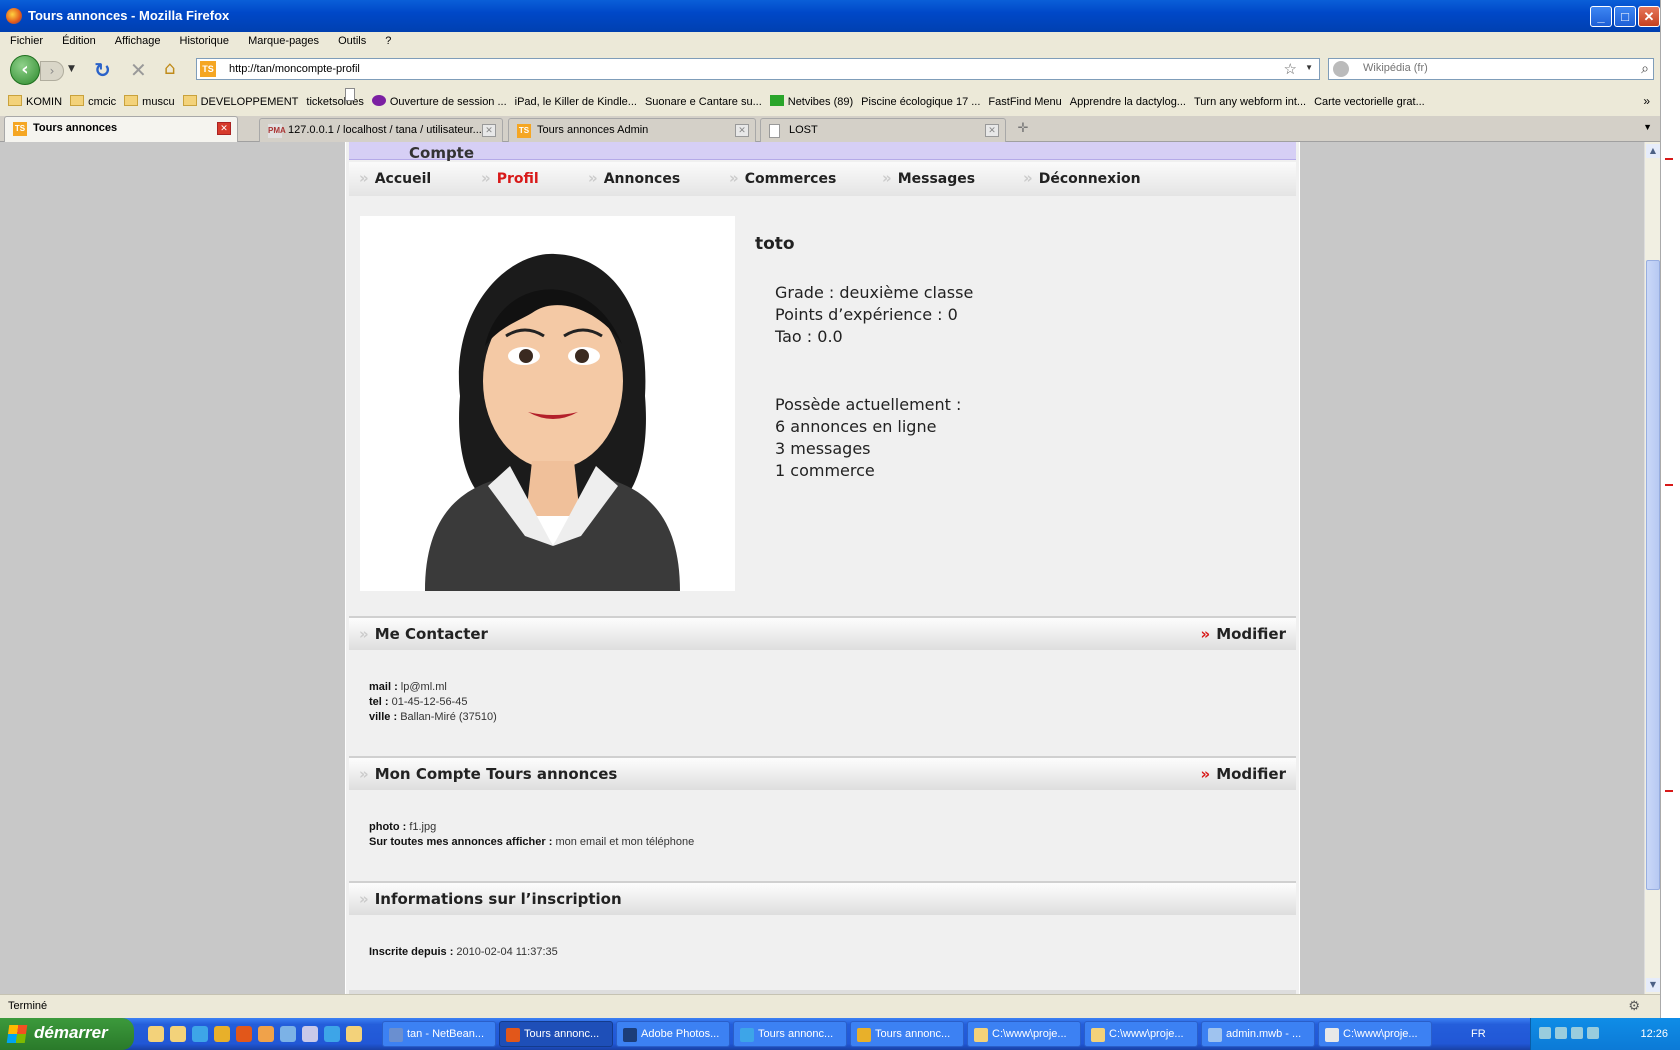  I want to click on profile-photo, so click(547, 403).